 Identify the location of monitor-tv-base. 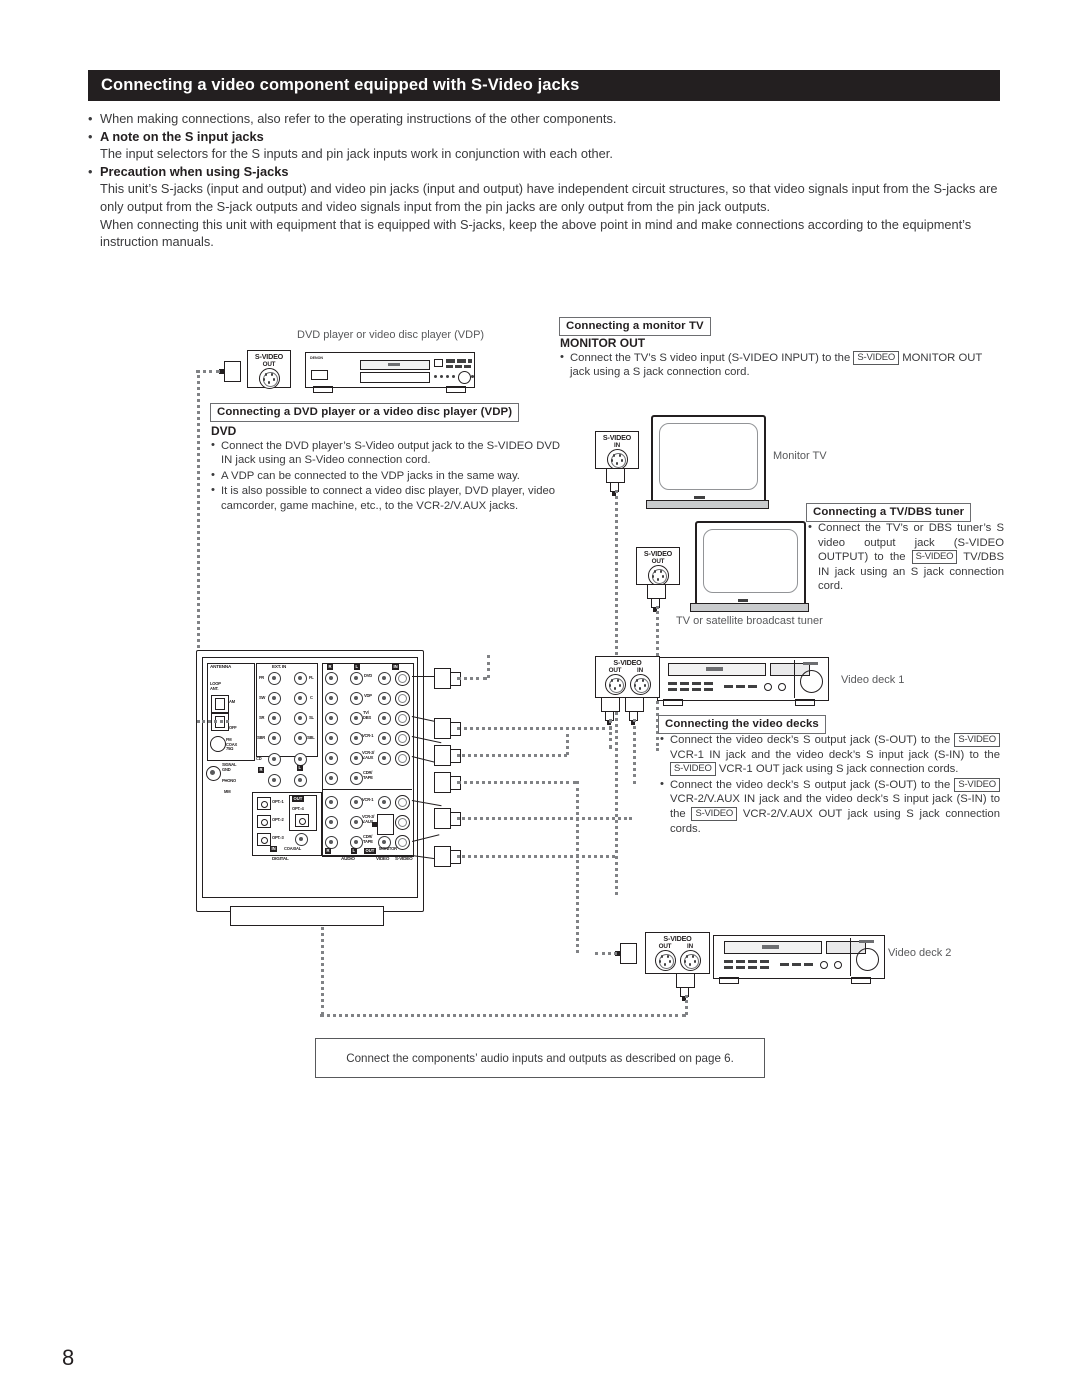
(707, 504).